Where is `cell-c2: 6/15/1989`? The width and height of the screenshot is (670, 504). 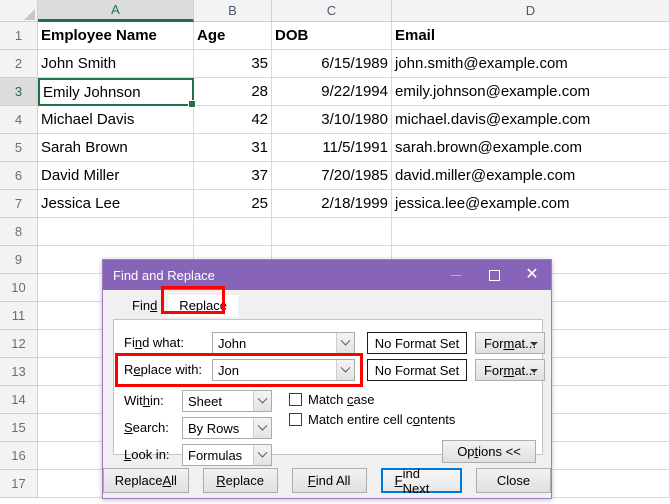 cell-c2: 6/15/1989 is located at coordinates (332, 64).